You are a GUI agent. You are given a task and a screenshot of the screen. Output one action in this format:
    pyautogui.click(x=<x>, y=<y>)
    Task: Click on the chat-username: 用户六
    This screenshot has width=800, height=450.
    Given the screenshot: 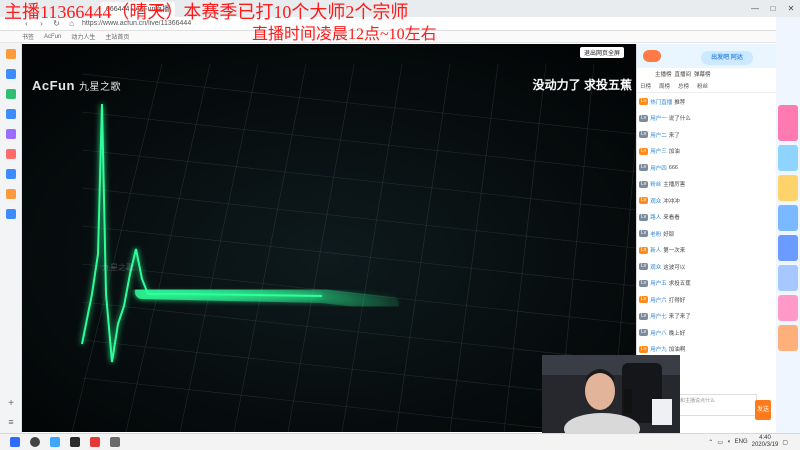 What is the action you would take?
    pyautogui.click(x=658, y=300)
    